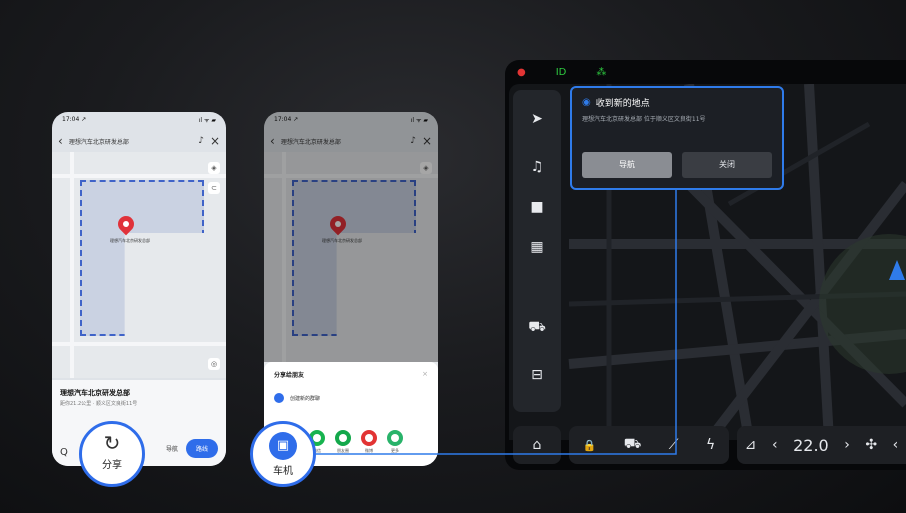  What do you see at coordinates (283, 471) in the screenshot?
I see `car-callout-label: 车机` at bounding box center [283, 471].